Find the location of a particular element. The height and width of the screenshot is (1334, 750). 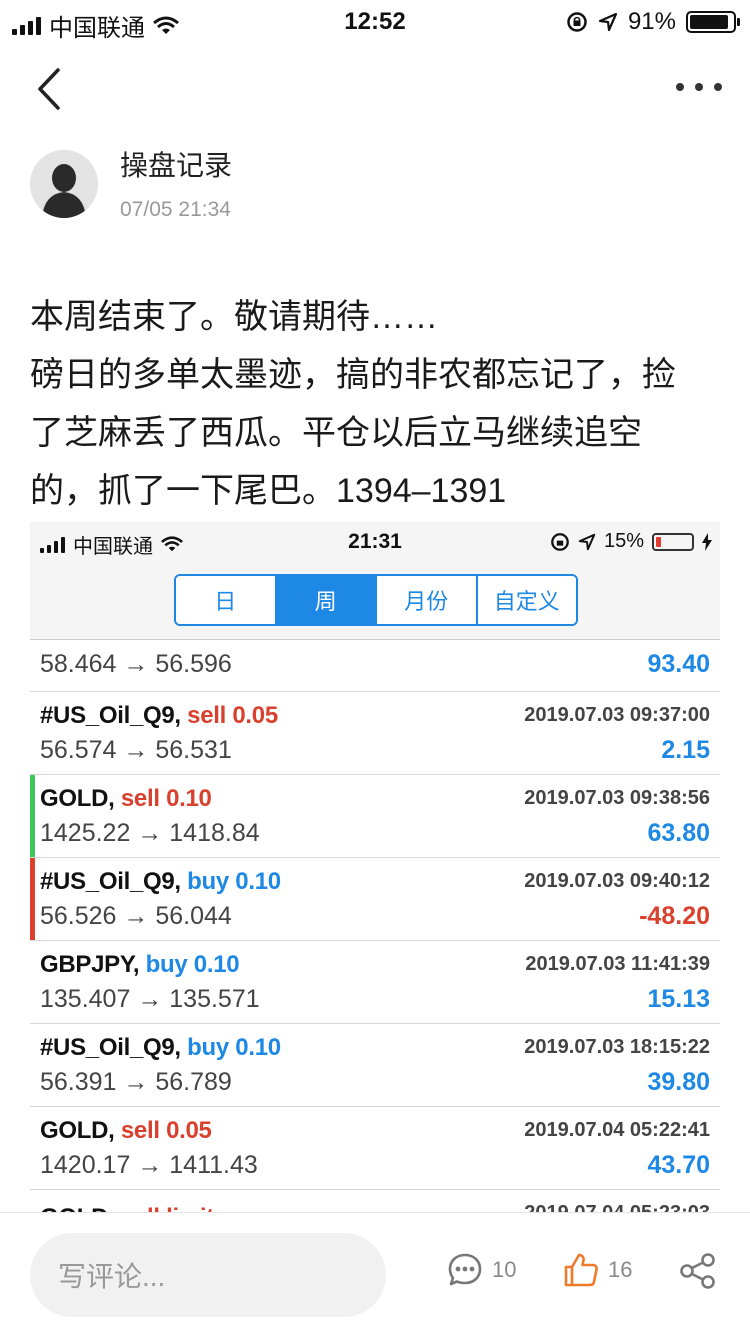

trade-title: #US_Oil_Q9, sell 0.05 is located at coordinates (159, 716).